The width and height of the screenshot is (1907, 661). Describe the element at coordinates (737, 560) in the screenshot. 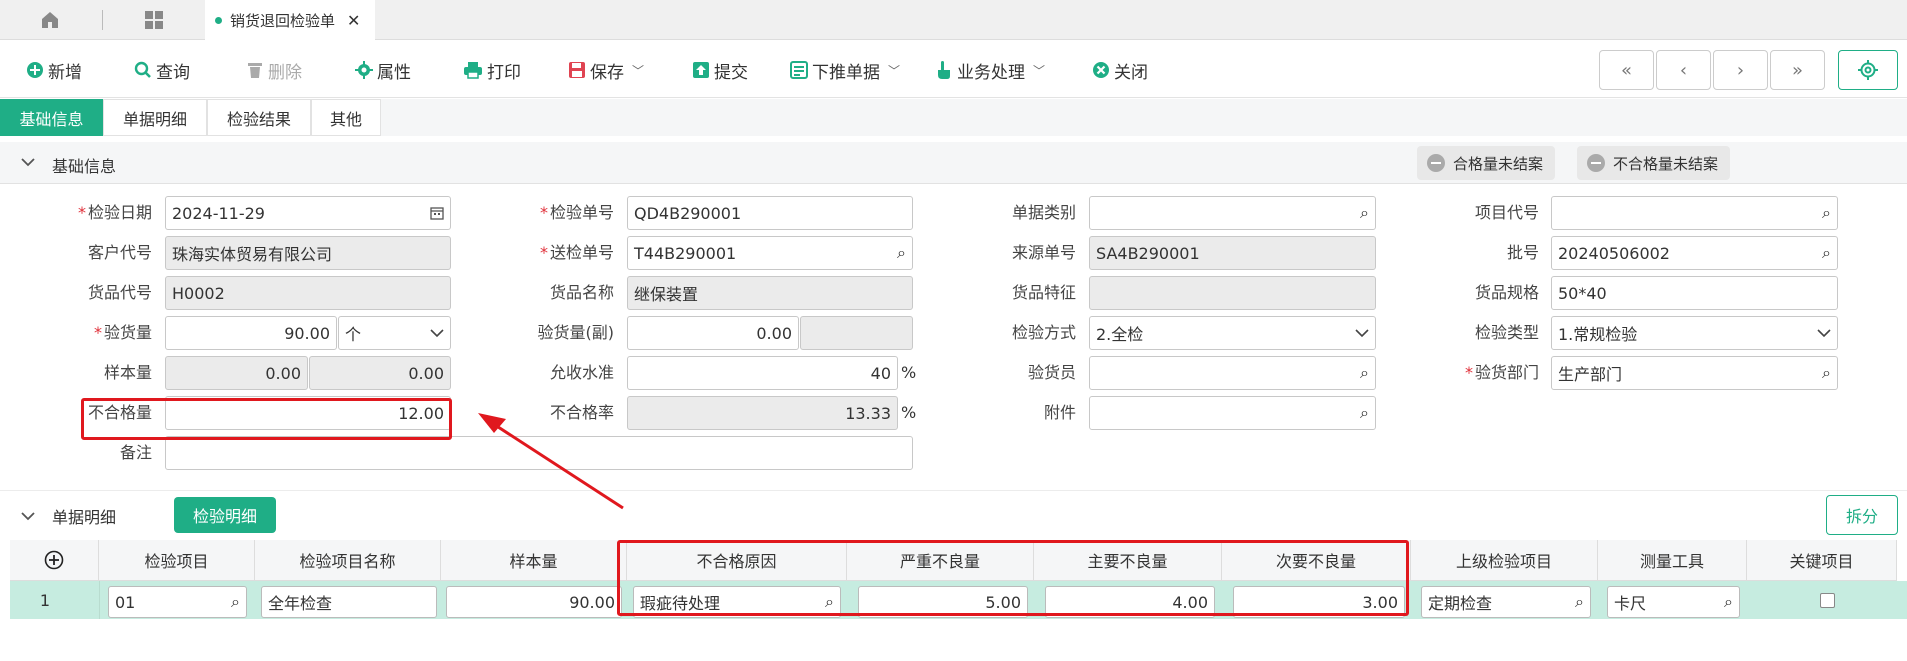

I see `col-reason: 不合格原因` at that location.